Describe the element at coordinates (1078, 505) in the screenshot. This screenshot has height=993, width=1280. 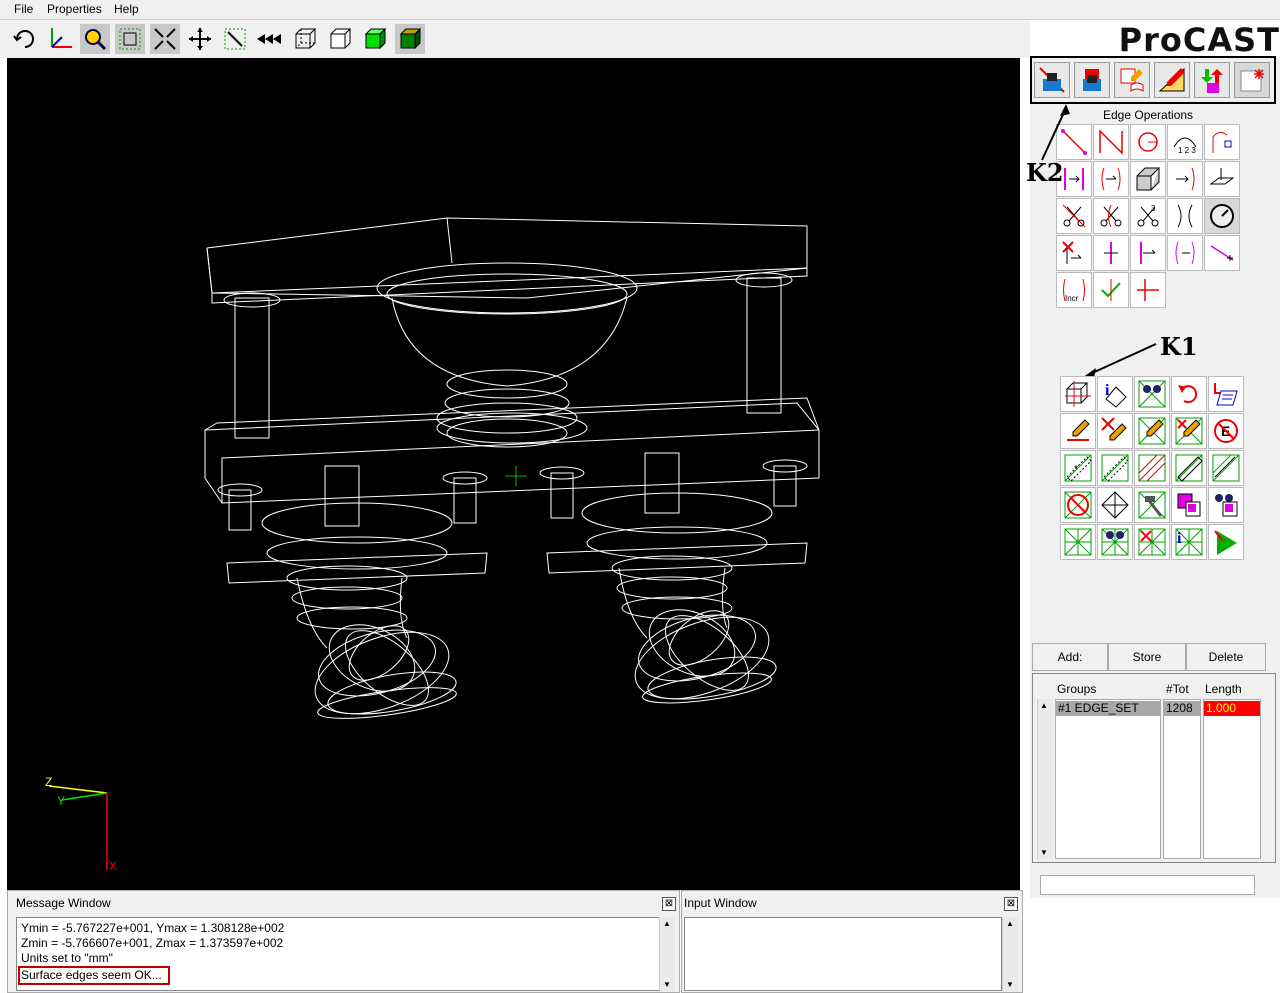
I see `surface-check-icon` at that location.